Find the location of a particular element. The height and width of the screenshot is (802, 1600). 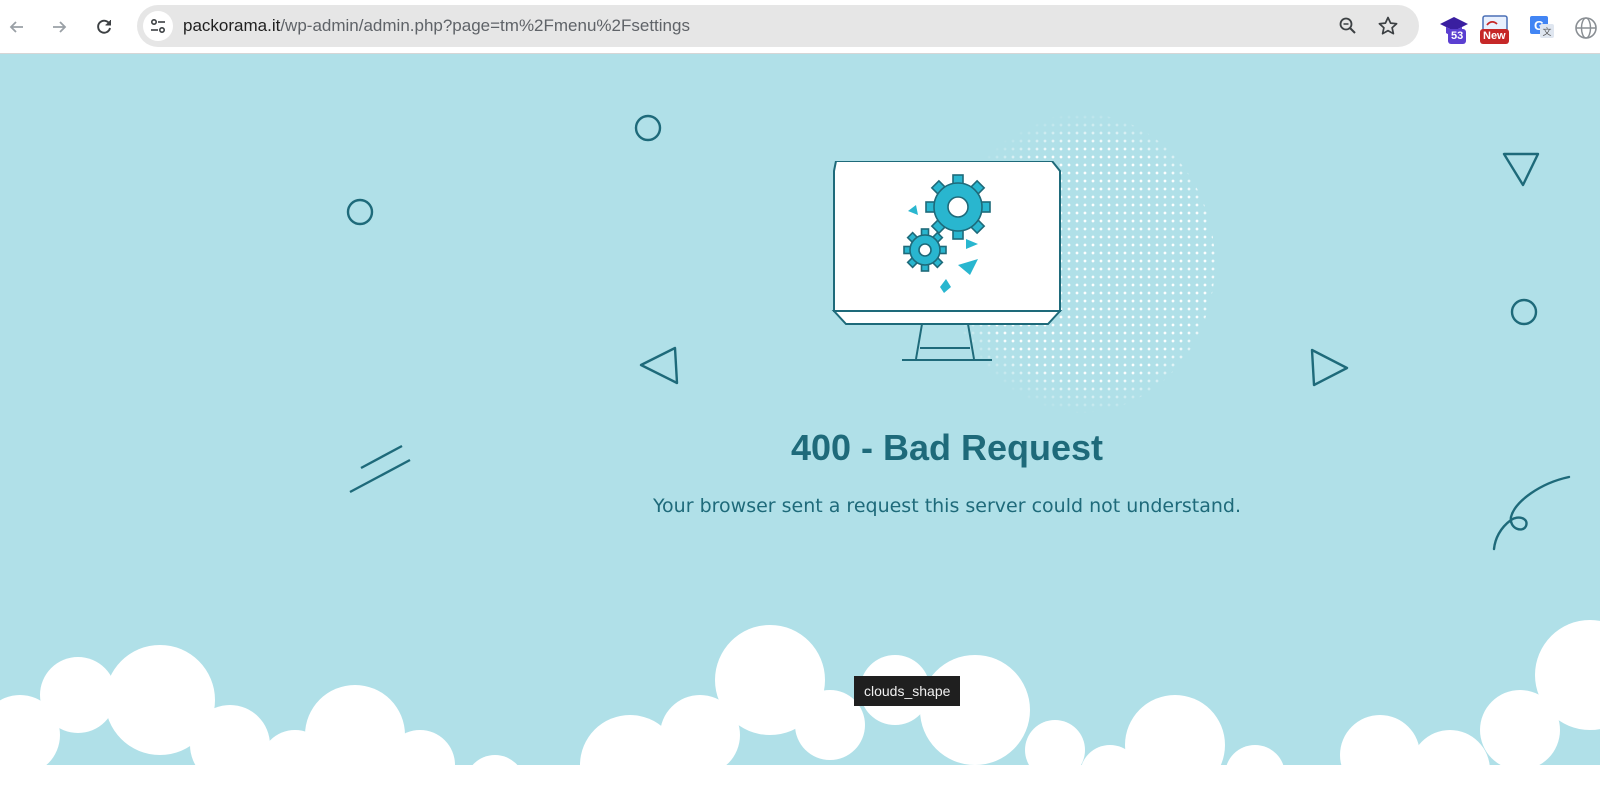

url-domain: packorama.it is located at coordinates (232, 25).